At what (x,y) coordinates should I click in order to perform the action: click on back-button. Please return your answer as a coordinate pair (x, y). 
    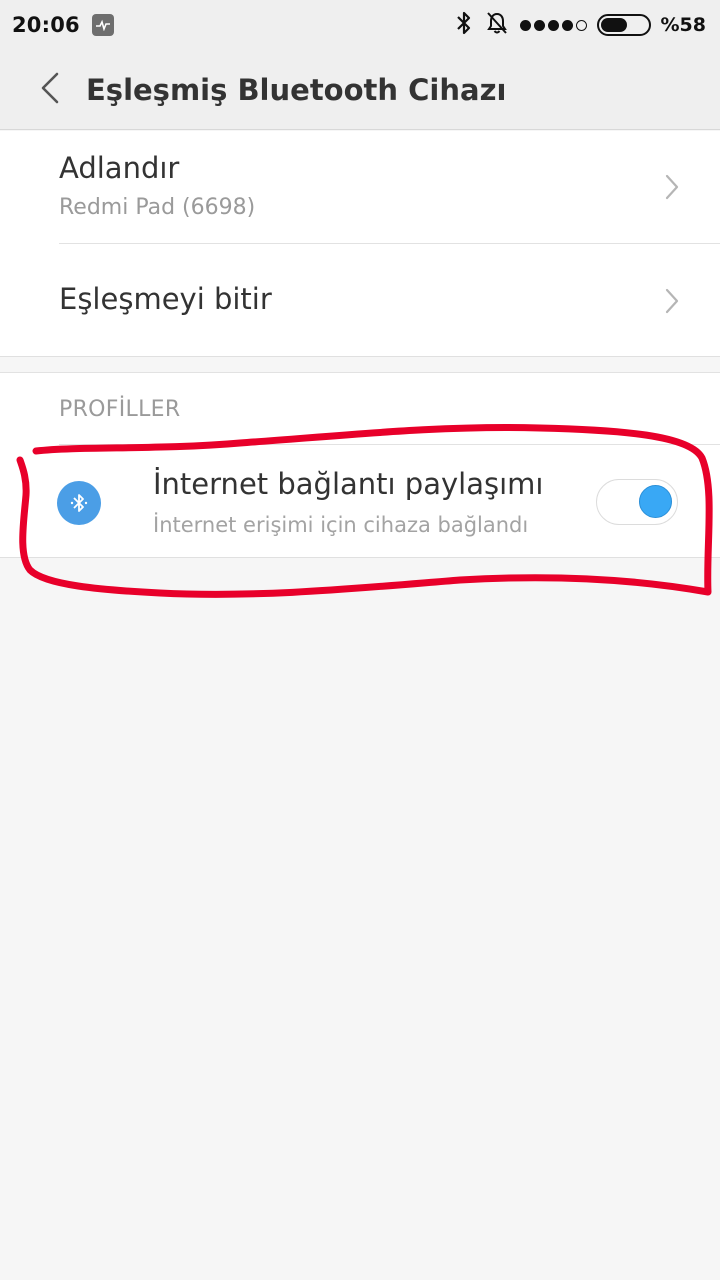
    Looking at the image, I should click on (50, 90).